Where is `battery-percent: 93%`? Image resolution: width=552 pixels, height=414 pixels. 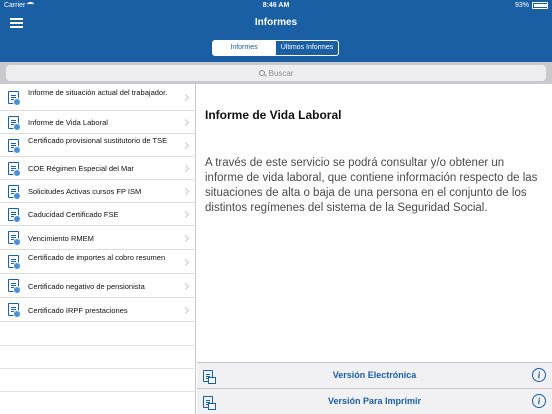
battery-percent: 93% is located at coordinates (521, 5).